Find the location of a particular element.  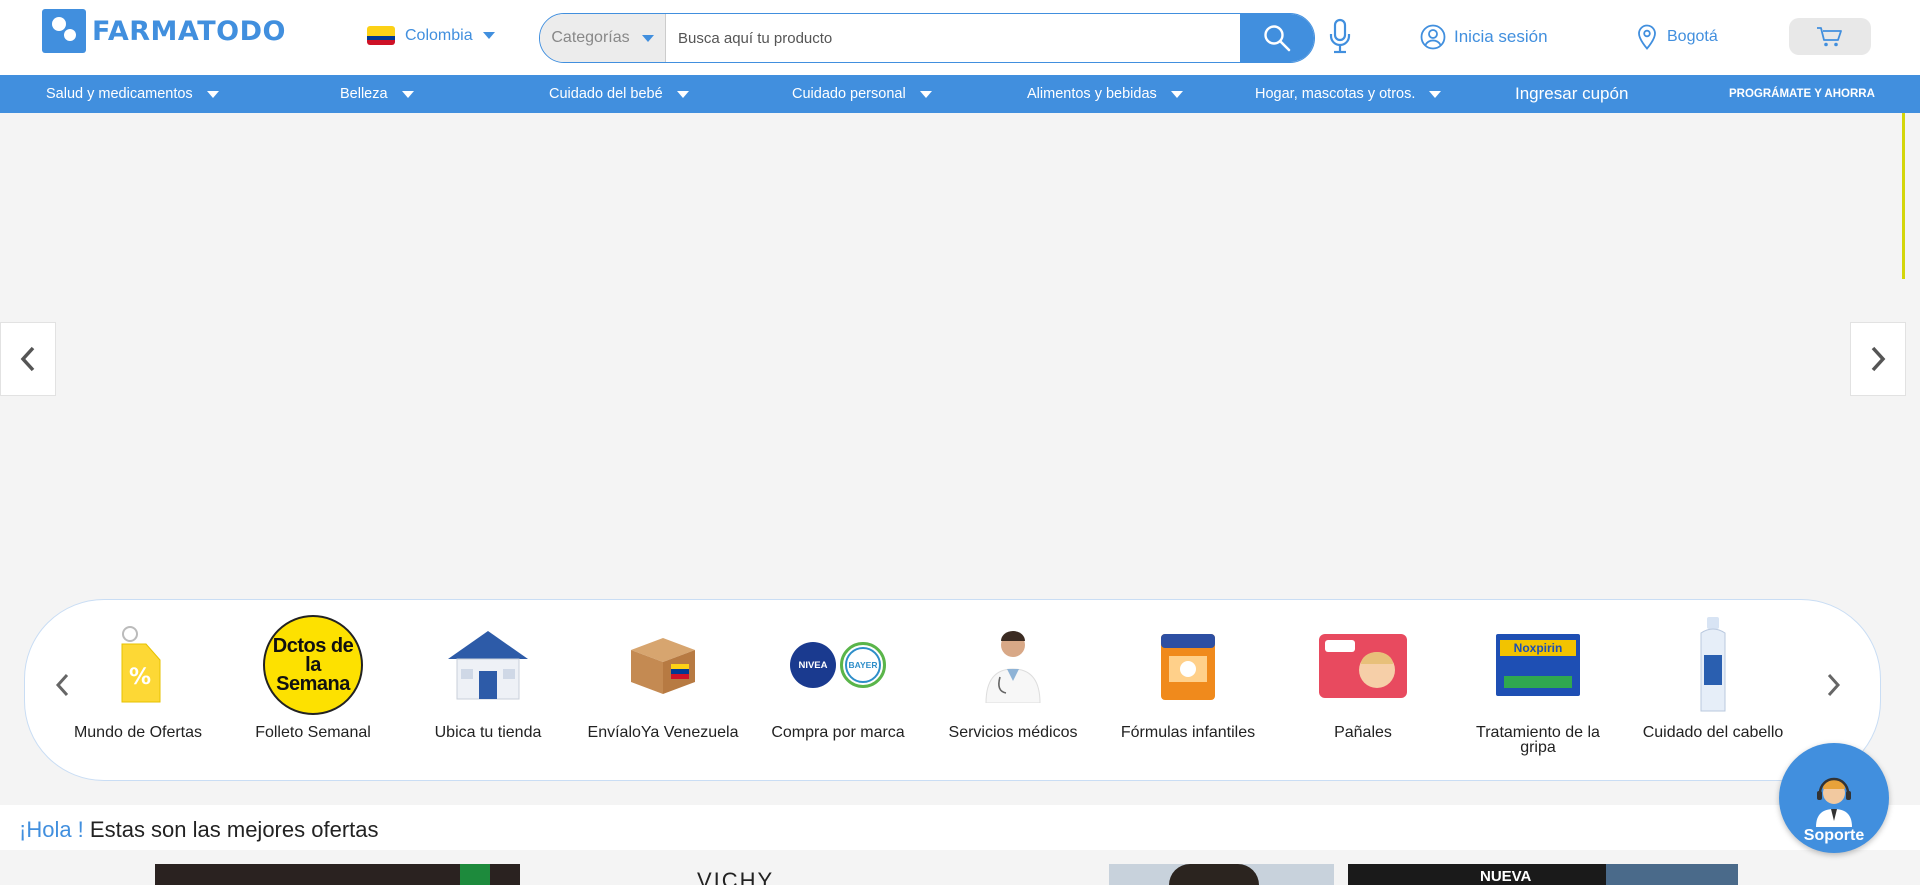

nav-item-hogar: Hogar, mascotas y otros. is located at coordinates (1348, 94).